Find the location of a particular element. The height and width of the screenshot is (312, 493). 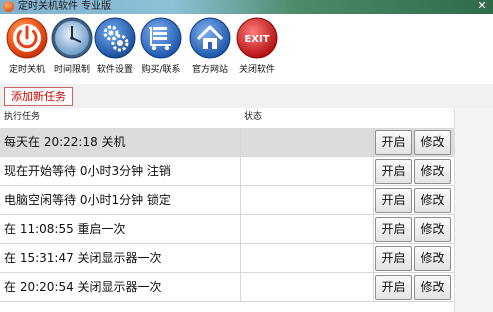

toolbar-label: 关闭软件 is located at coordinates (256, 70).